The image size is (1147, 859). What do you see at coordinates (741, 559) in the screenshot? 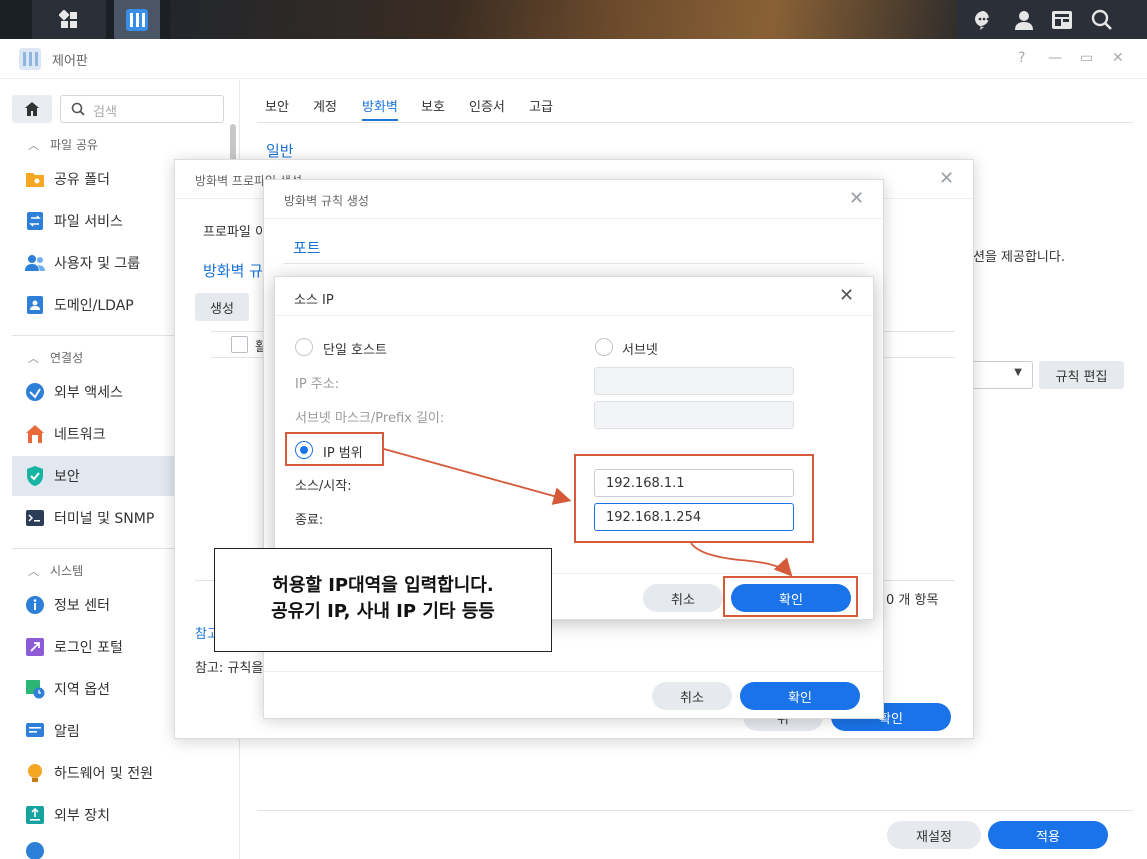
I see `arrow-to-ok` at bounding box center [741, 559].